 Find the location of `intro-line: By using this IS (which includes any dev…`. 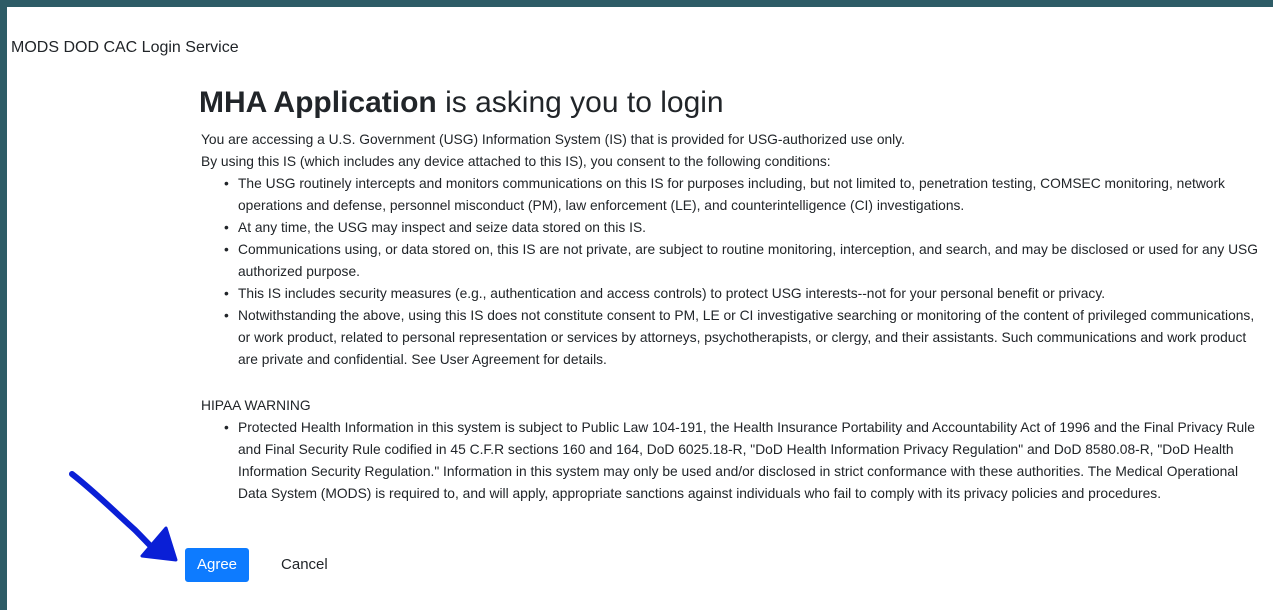

intro-line: By using this IS (which includes any dev… is located at coordinates (516, 161).